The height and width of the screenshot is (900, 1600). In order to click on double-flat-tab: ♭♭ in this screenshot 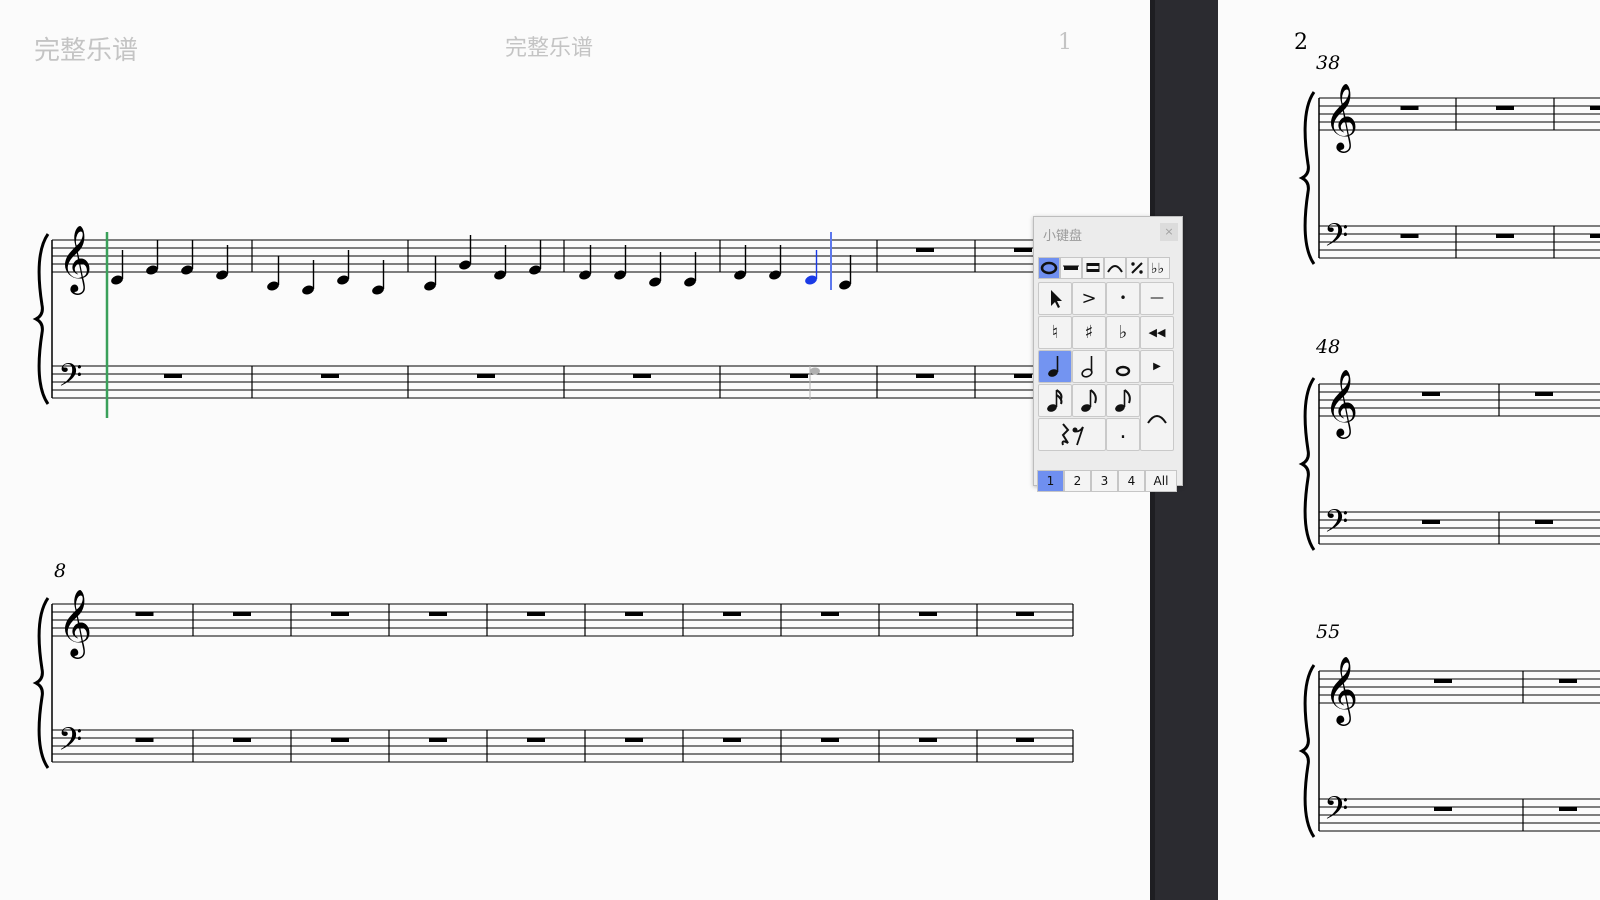, I will do `click(1159, 268)`.